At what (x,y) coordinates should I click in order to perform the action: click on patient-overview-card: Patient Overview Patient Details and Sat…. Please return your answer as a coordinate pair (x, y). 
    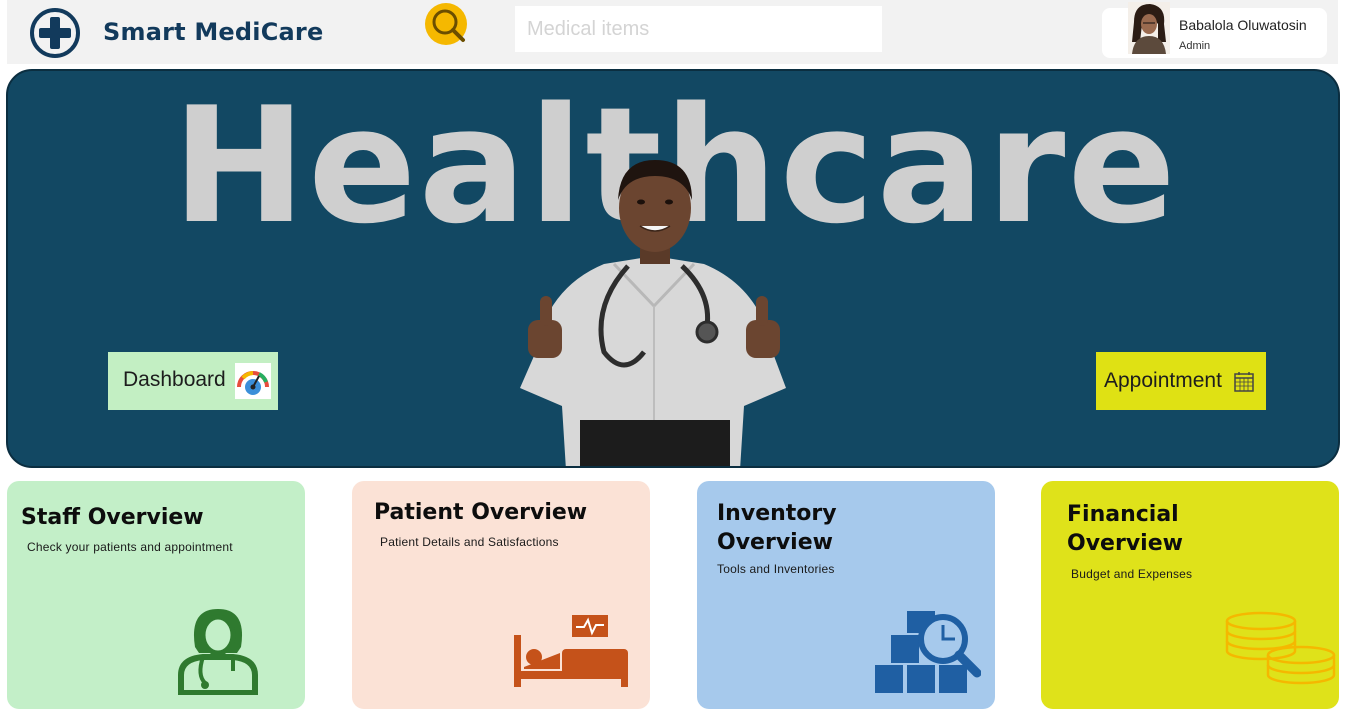
    Looking at the image, I should click on (501, 595).